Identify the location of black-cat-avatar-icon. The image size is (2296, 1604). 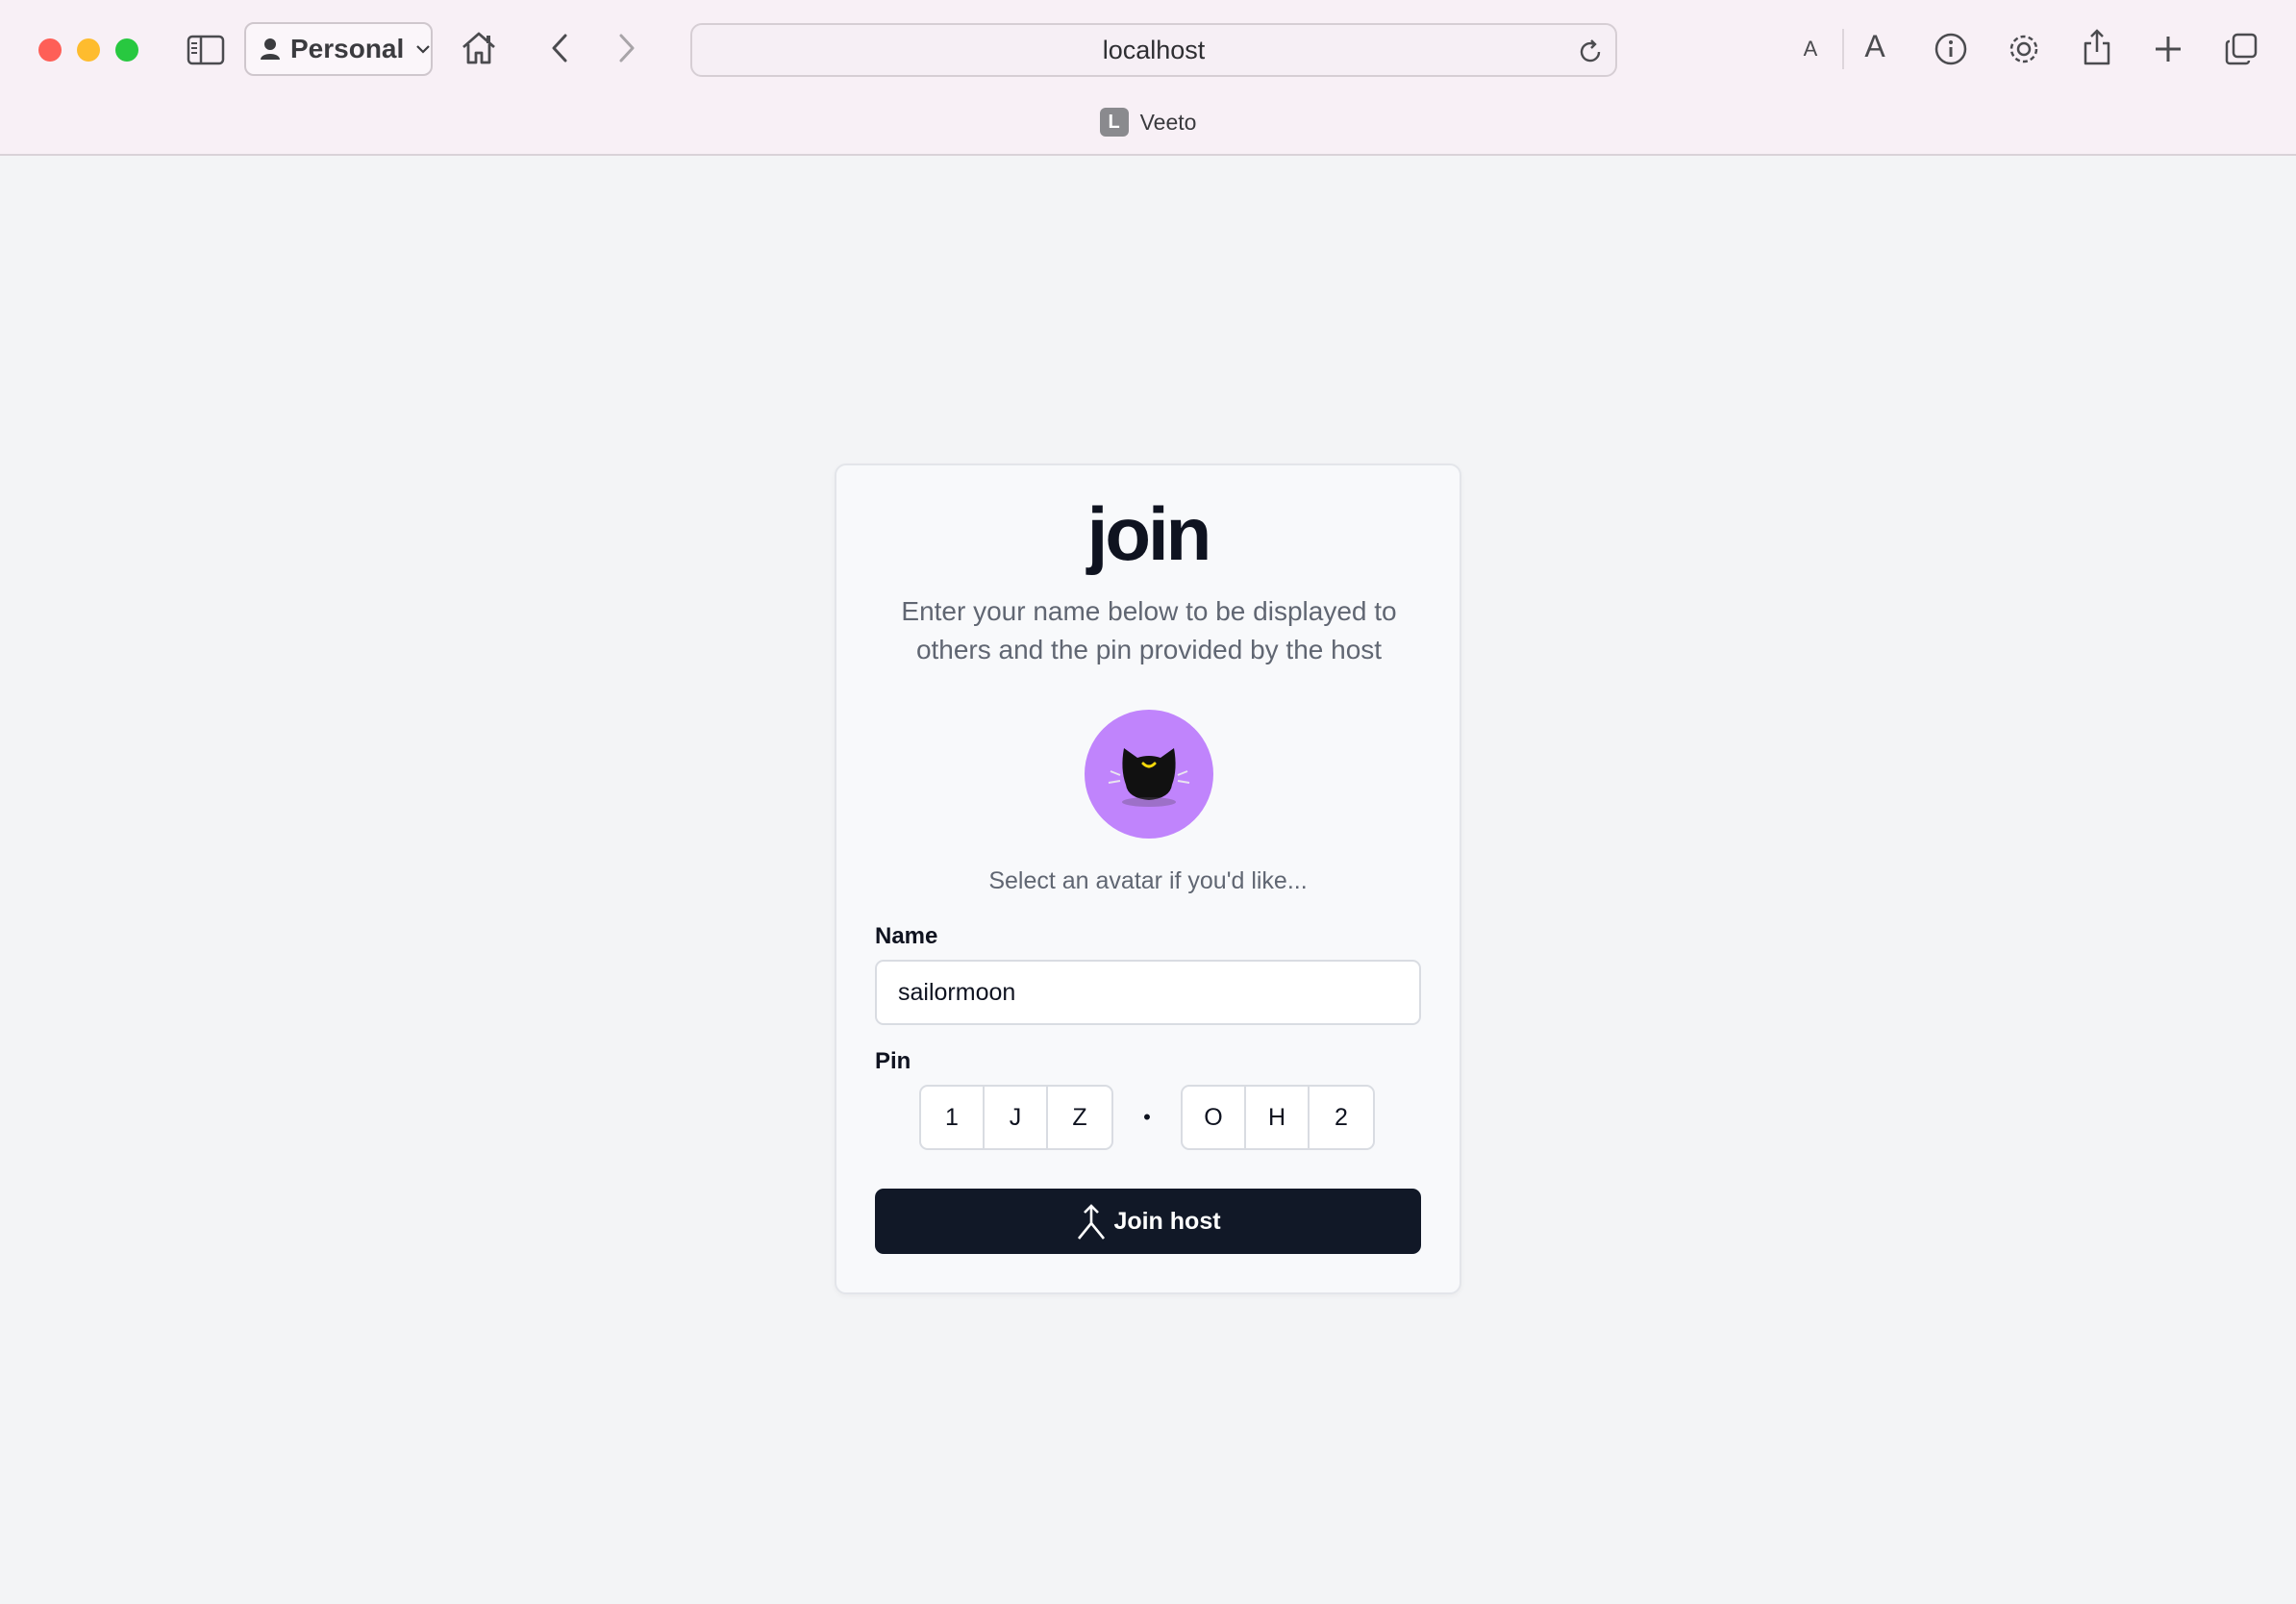
(1149, 774).